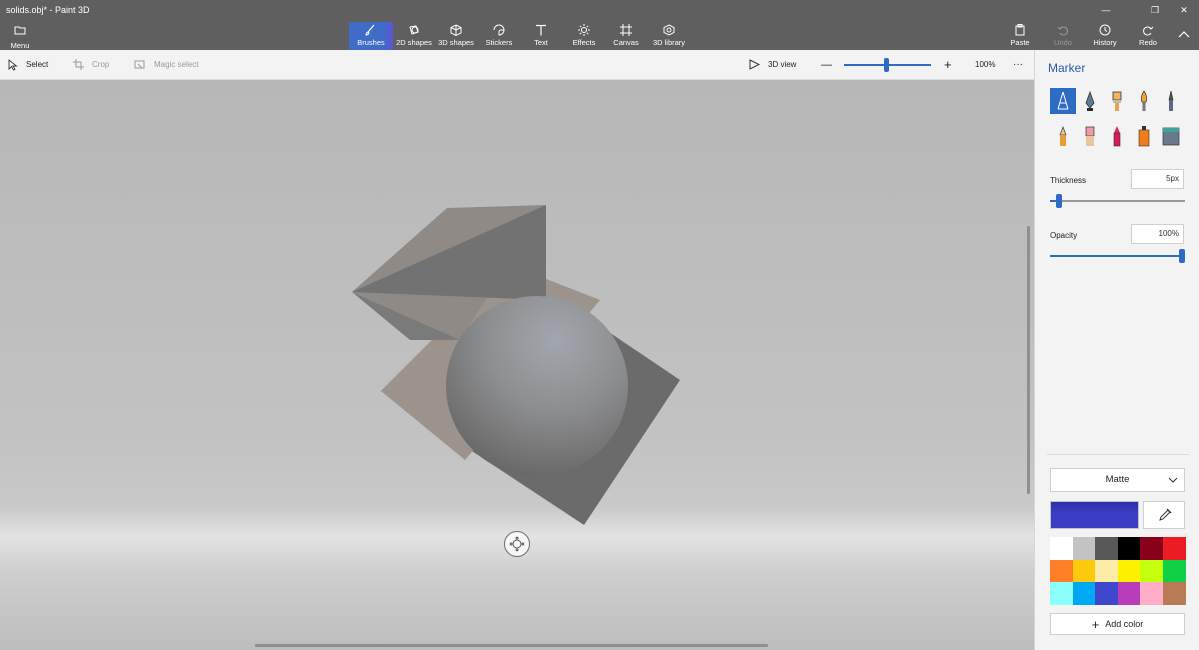 Image resolution: width=1199 pixels, height=650 pixels. Describe the element at coordinates (1182, 256) in the screenshot. I see `opacity-slider-thumb` at that location.